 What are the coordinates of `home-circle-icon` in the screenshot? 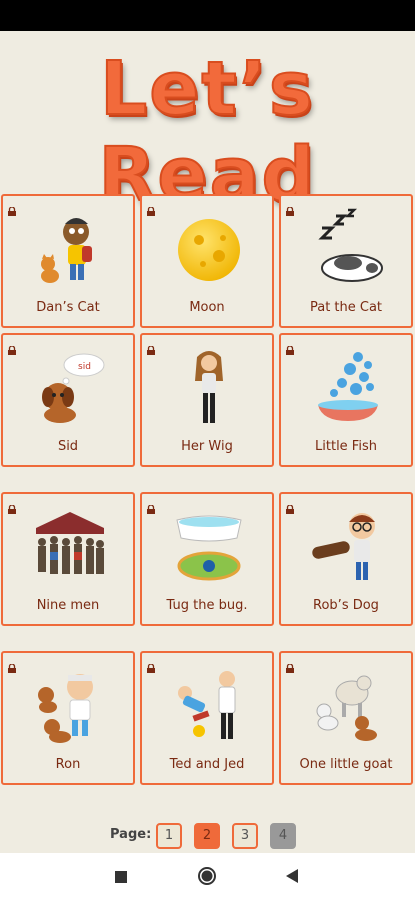 It's located at (207, 876).